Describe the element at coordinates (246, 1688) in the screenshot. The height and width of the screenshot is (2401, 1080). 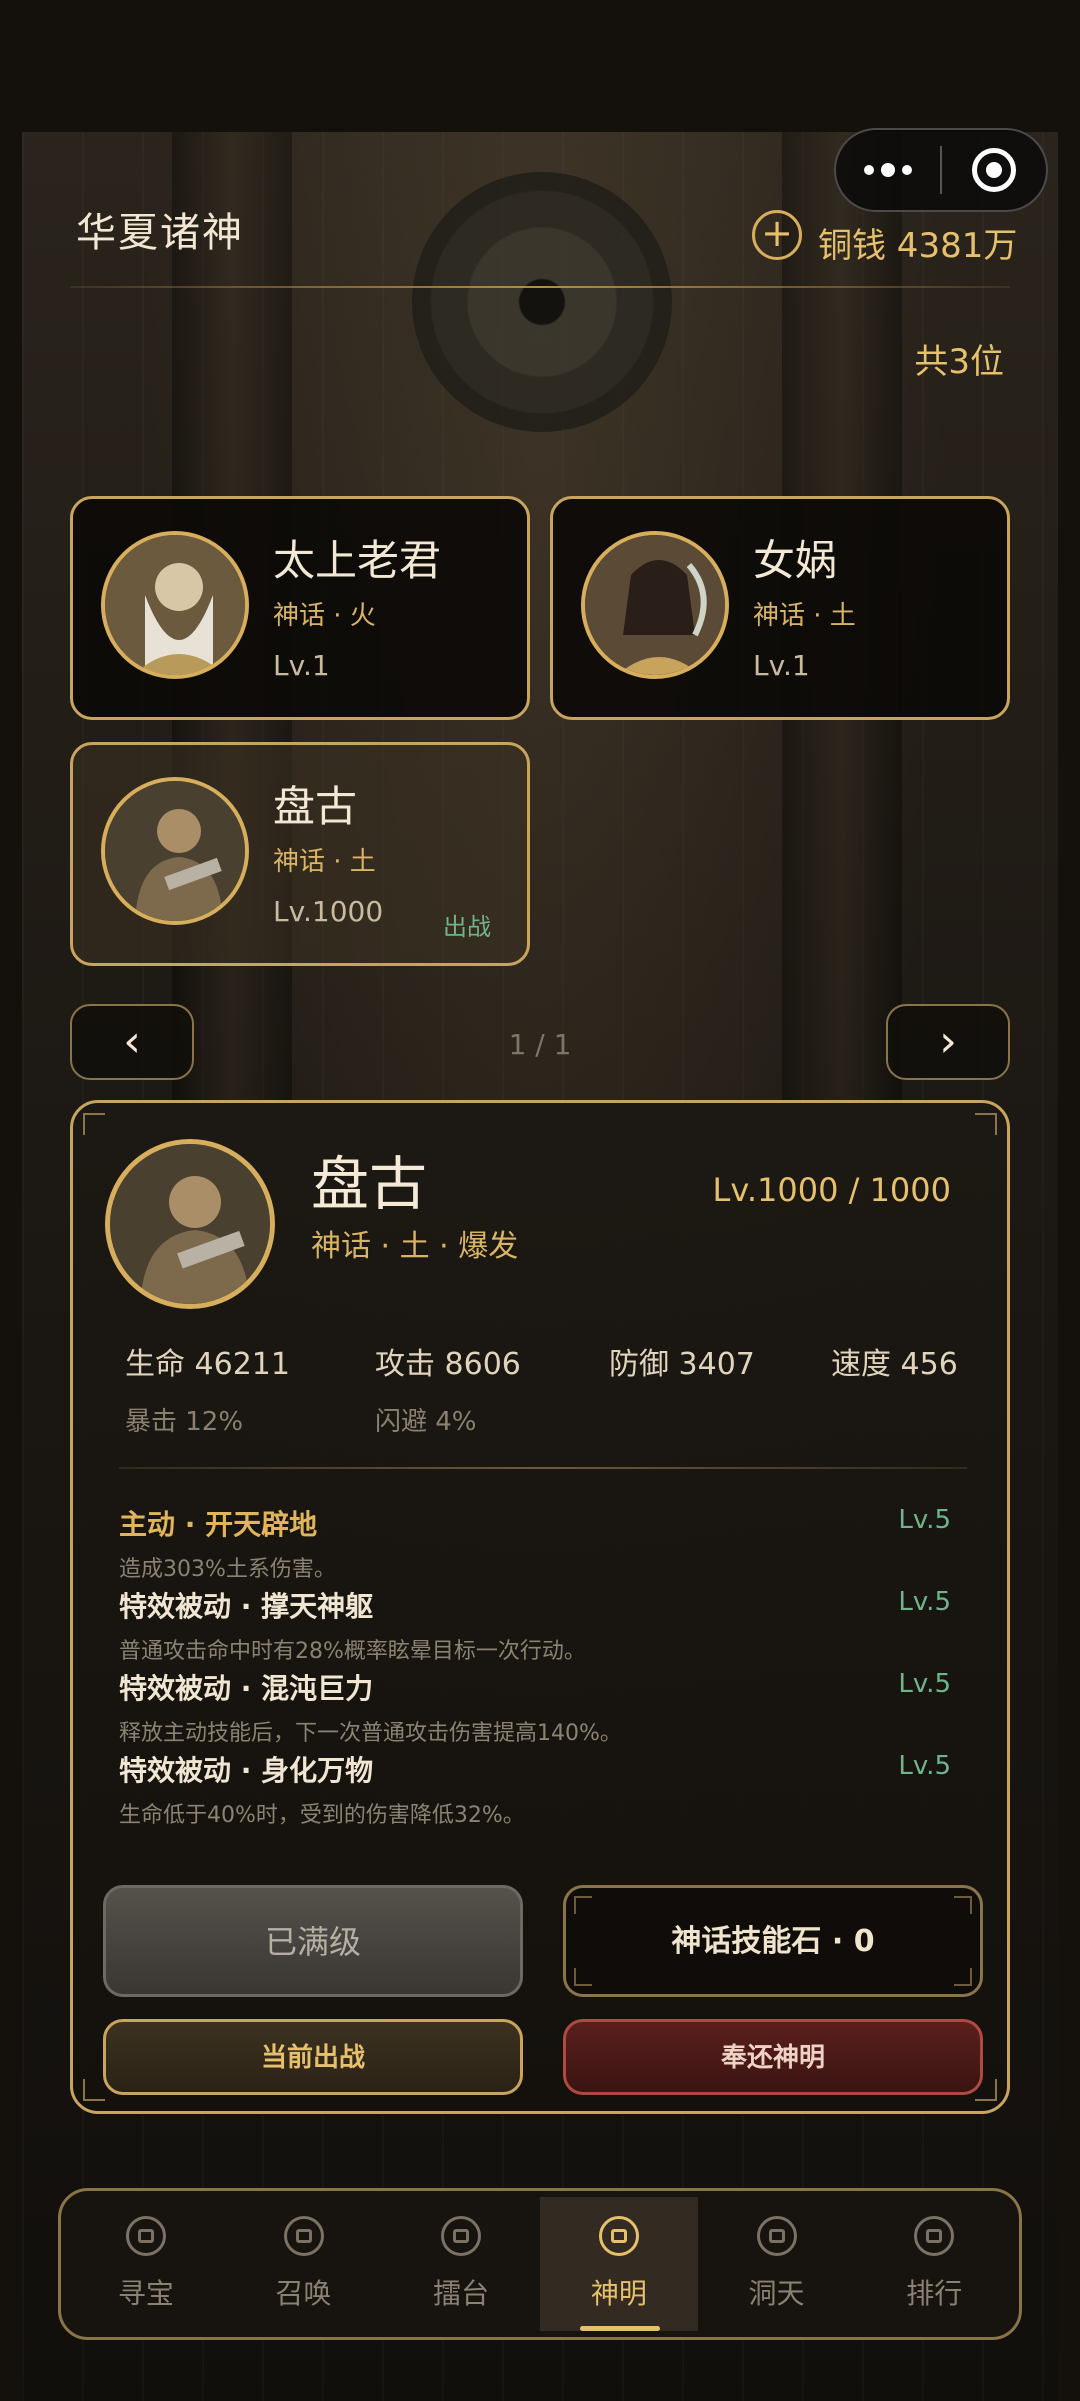
I see `skill-name: 特效被动 · 混沌巨力` at that location.